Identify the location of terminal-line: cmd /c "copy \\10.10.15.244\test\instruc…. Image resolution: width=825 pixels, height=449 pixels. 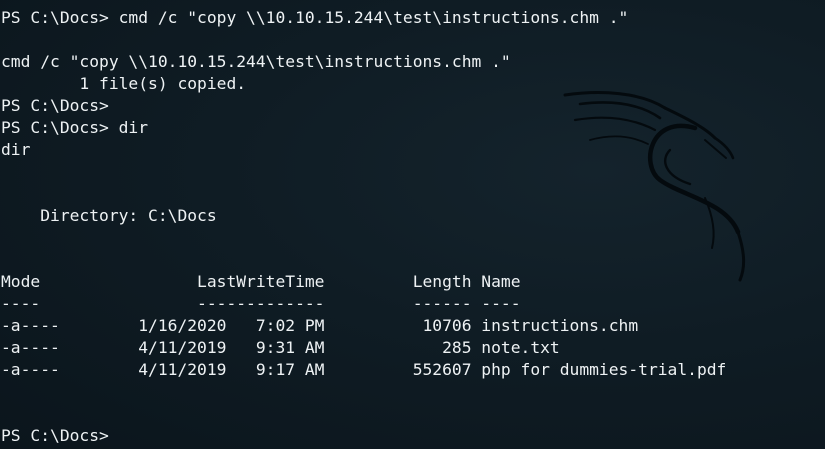
(256, 61).